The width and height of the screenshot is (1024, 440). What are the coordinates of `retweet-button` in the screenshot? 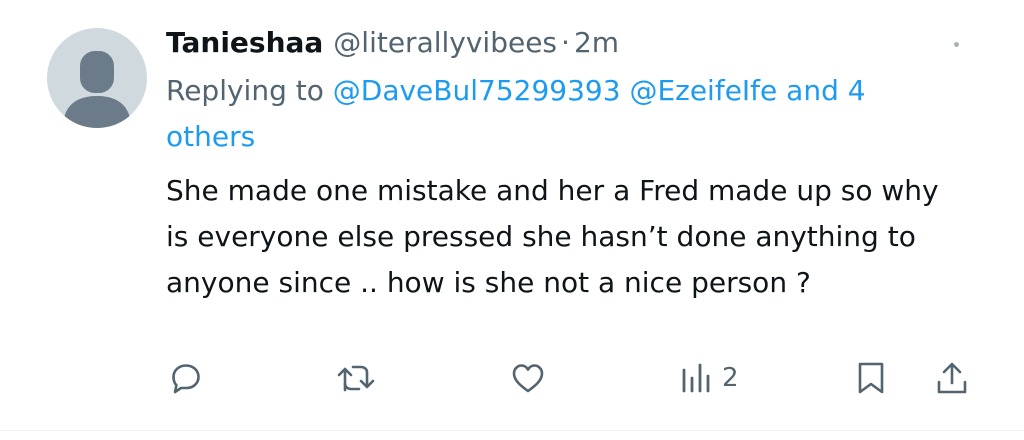 It's located at (356, 378).